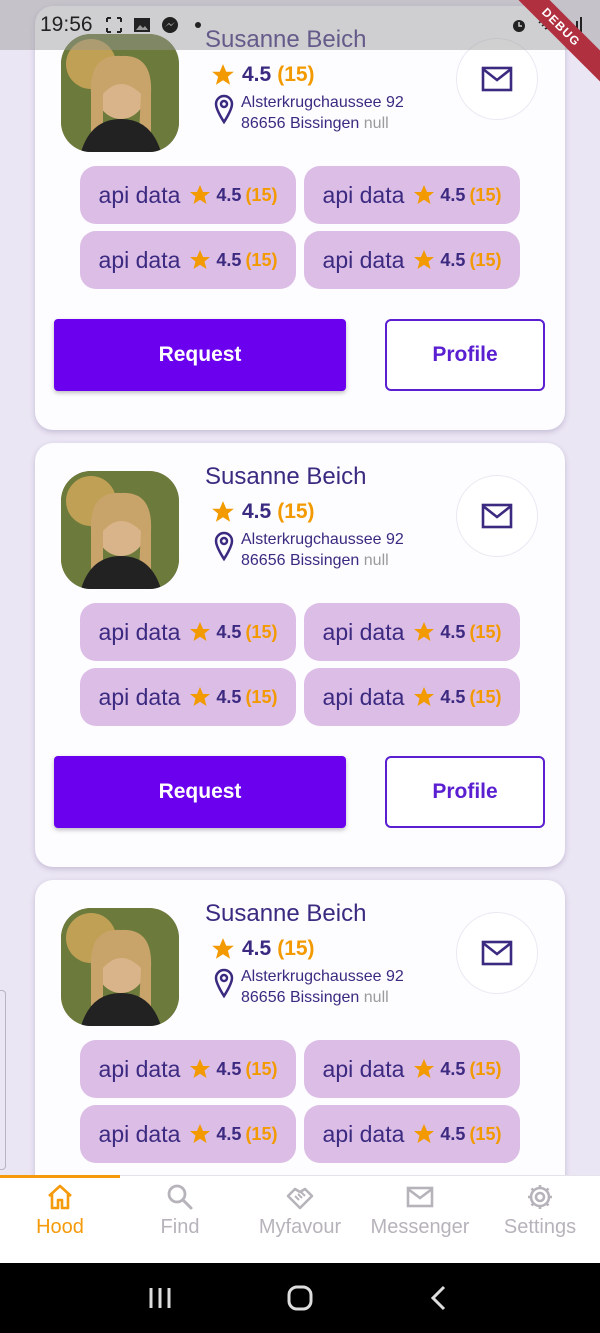  I want to click on alarm-icon, so click(519, 26).